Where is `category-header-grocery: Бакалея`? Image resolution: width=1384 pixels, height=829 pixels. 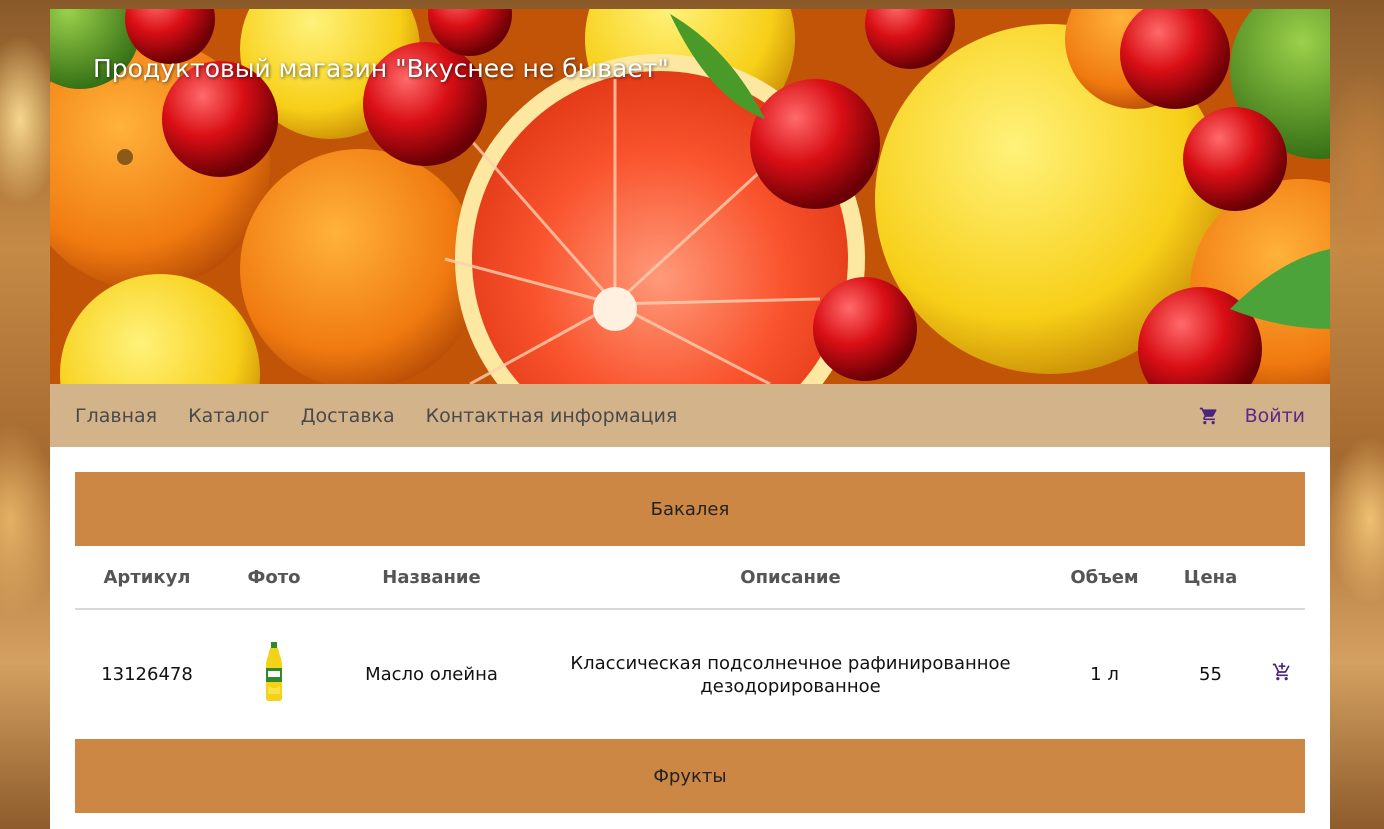
category-header-grocery: Бакалея is located at coordinates (690, 509).